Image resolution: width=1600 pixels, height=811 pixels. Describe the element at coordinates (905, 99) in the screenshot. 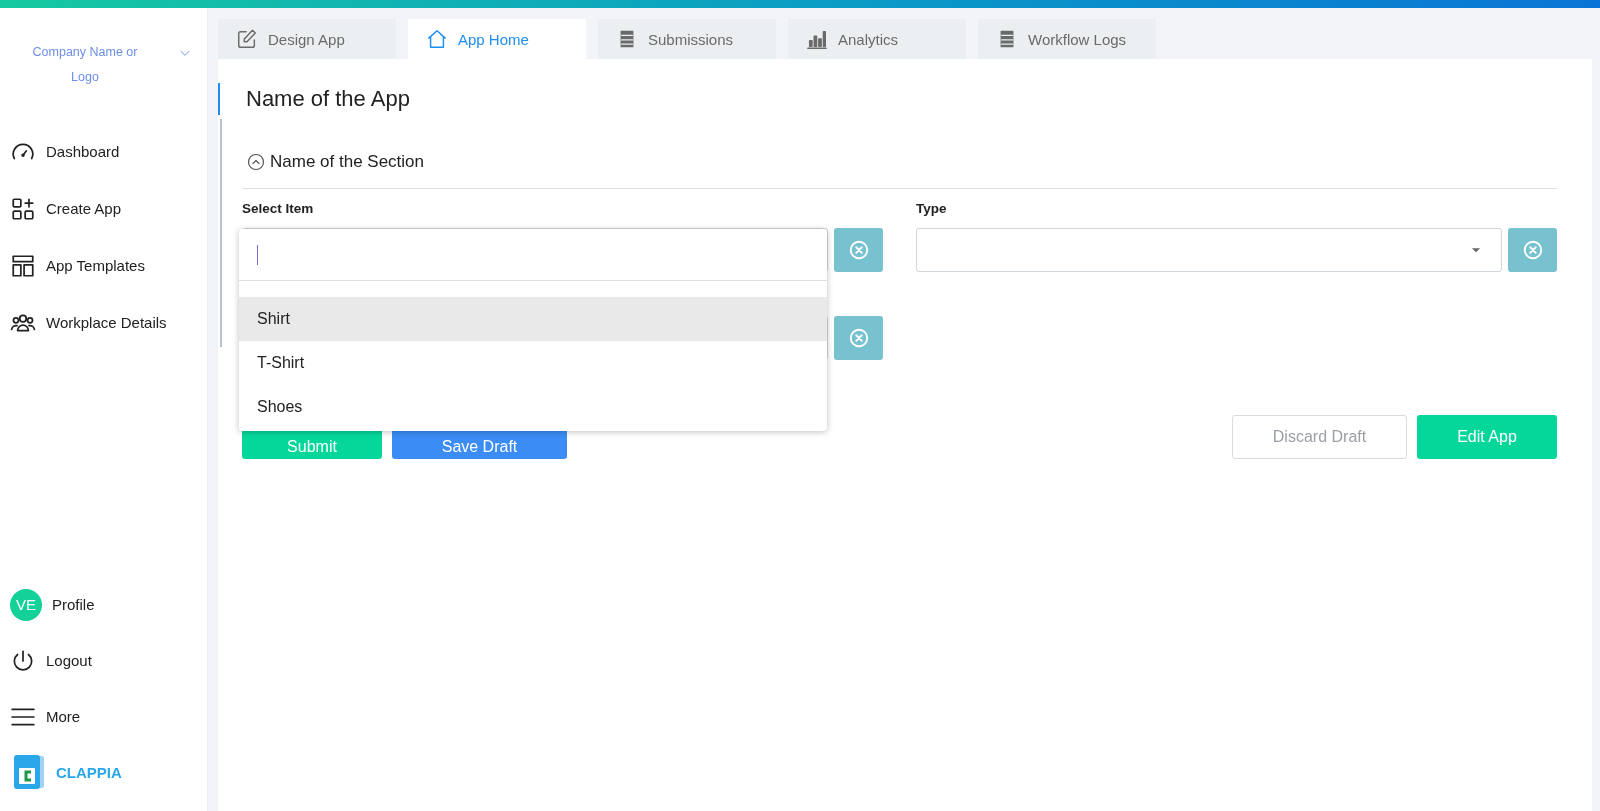

I see `app-title: Name of the App` at that location.